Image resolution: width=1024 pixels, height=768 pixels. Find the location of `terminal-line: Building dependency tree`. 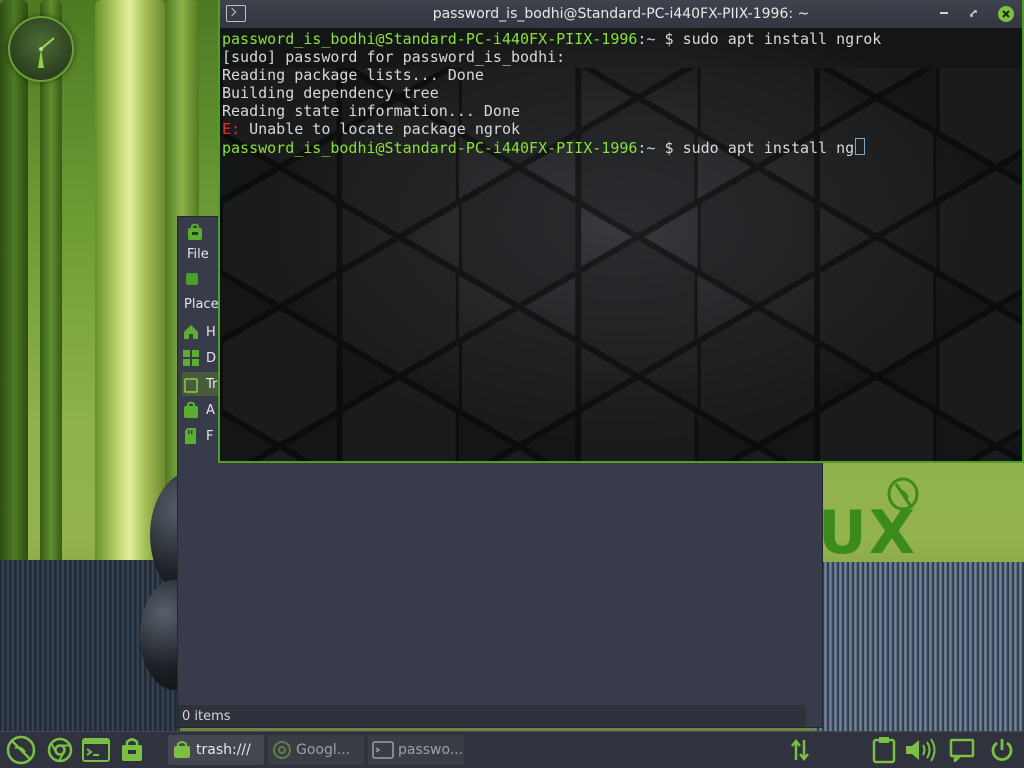

terminal-line: Building dependency tree is located at coordinates (330, 93).